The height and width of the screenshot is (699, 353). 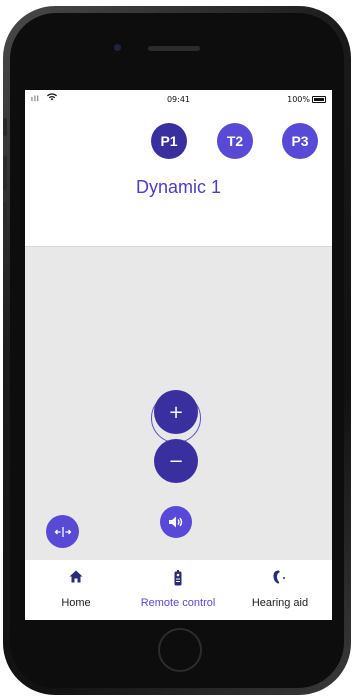 I want to click on volume-up-button: +, so click(x=176, y=412).